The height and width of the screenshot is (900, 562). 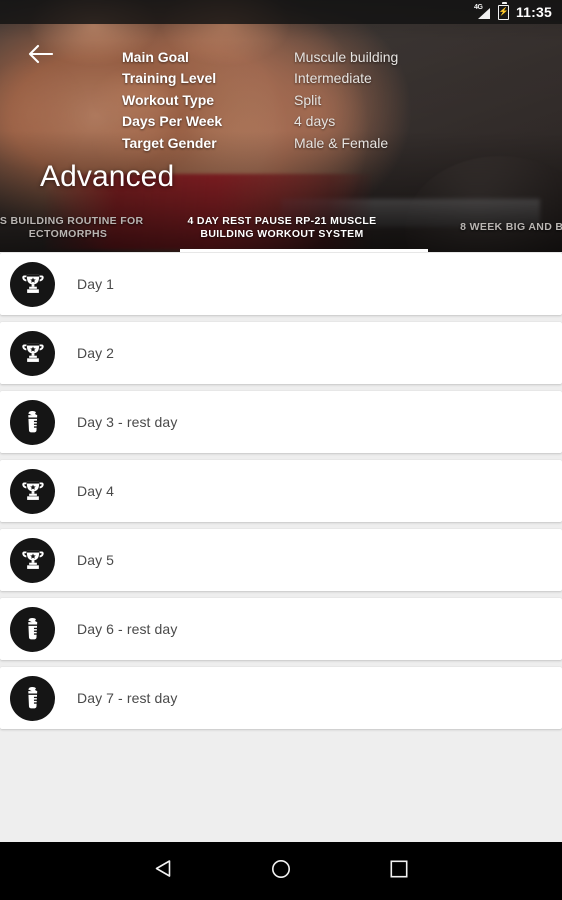 What do you see at coordinates (72, 227) in the screenshot?
I see `tab-label: SS BUILDING ROUTINE FOR ECTOMORPHS` at bounding box center [72, 227].